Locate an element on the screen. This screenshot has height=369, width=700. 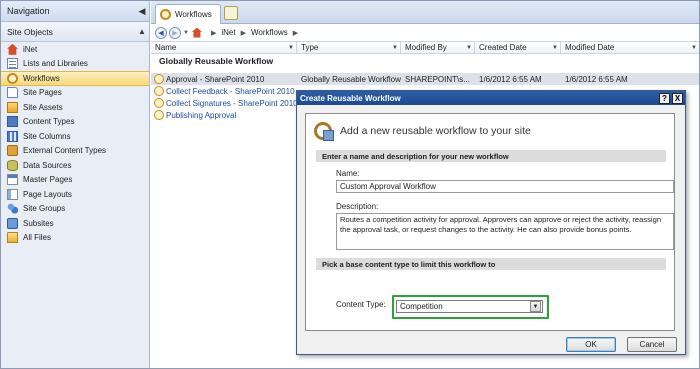
dialog-title: Create Reusable Workflow is located at coordinates (350, 98).